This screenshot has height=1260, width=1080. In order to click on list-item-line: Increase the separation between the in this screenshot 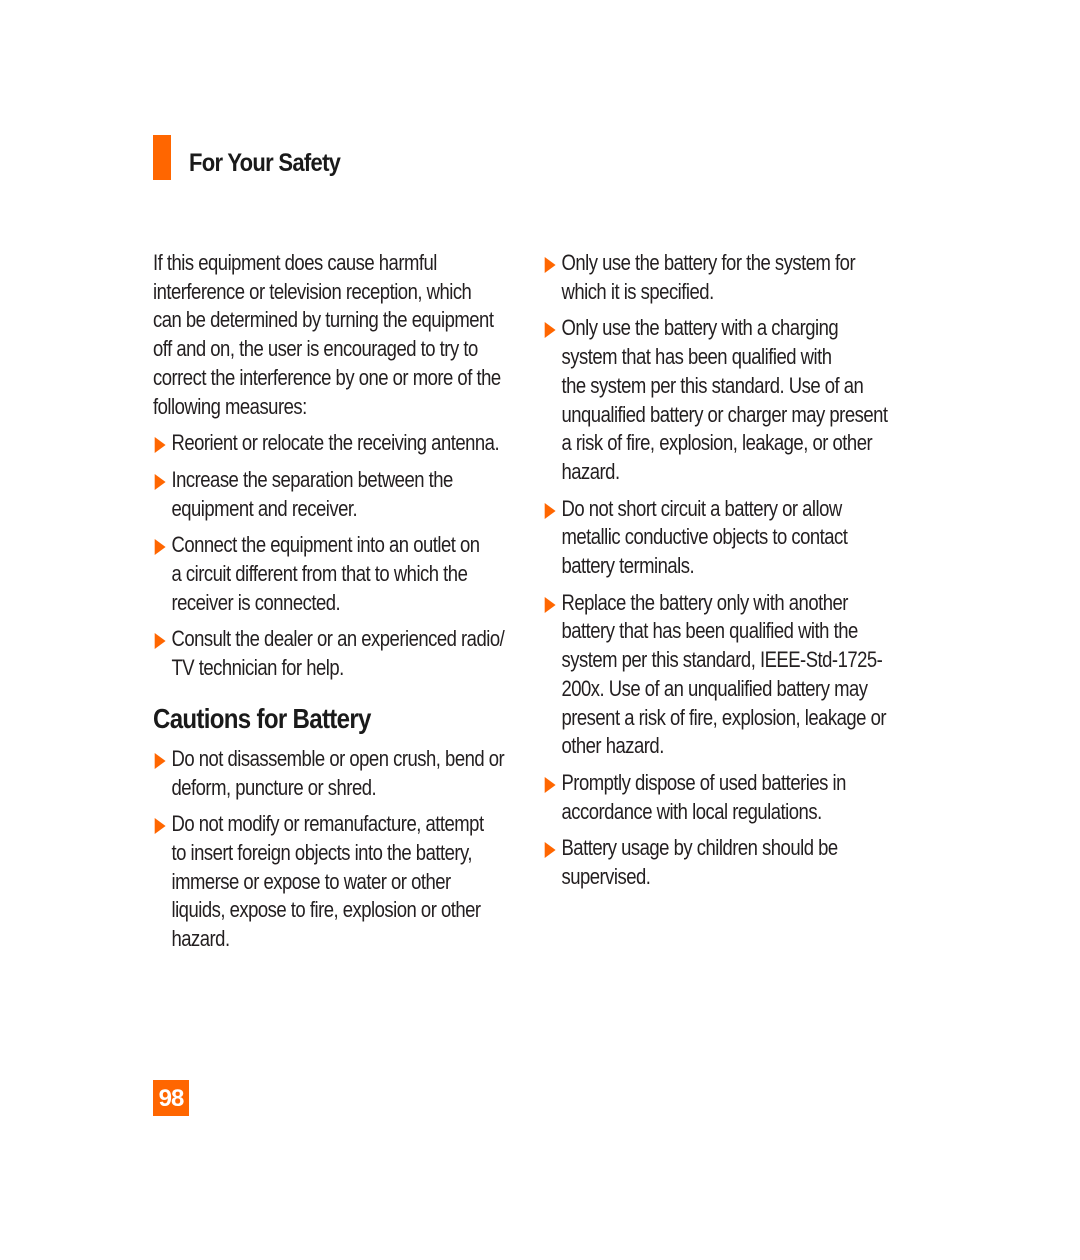, I will do `click(312, 479)`.